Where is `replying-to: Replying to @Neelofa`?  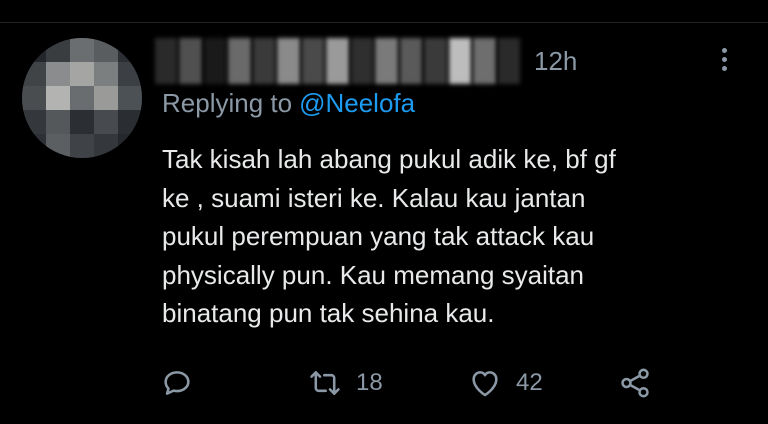
replying-to: Replying to @Neelofa is located at coordinates (288, 103).